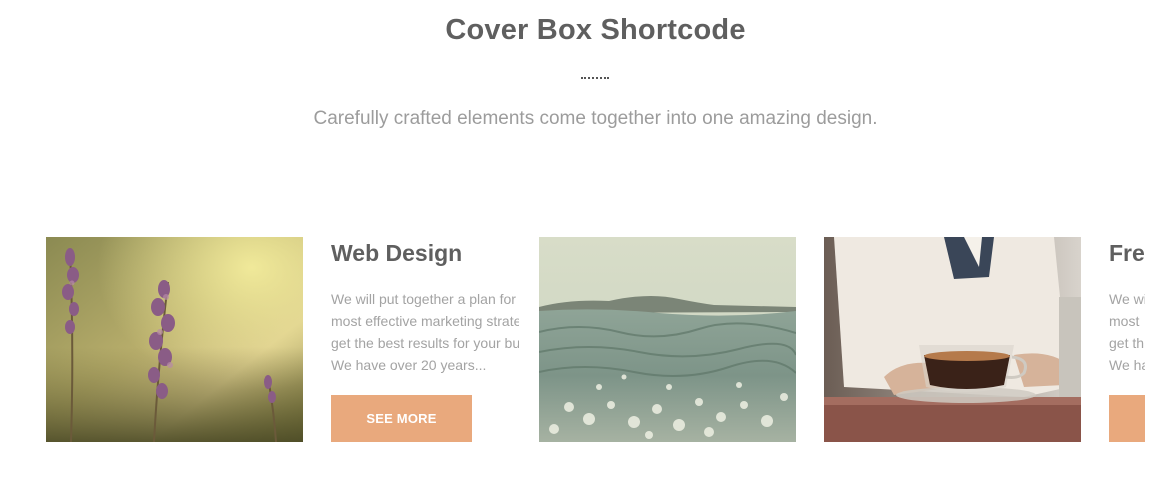  I want to click on ocean-wave-image, so click(667, 339).